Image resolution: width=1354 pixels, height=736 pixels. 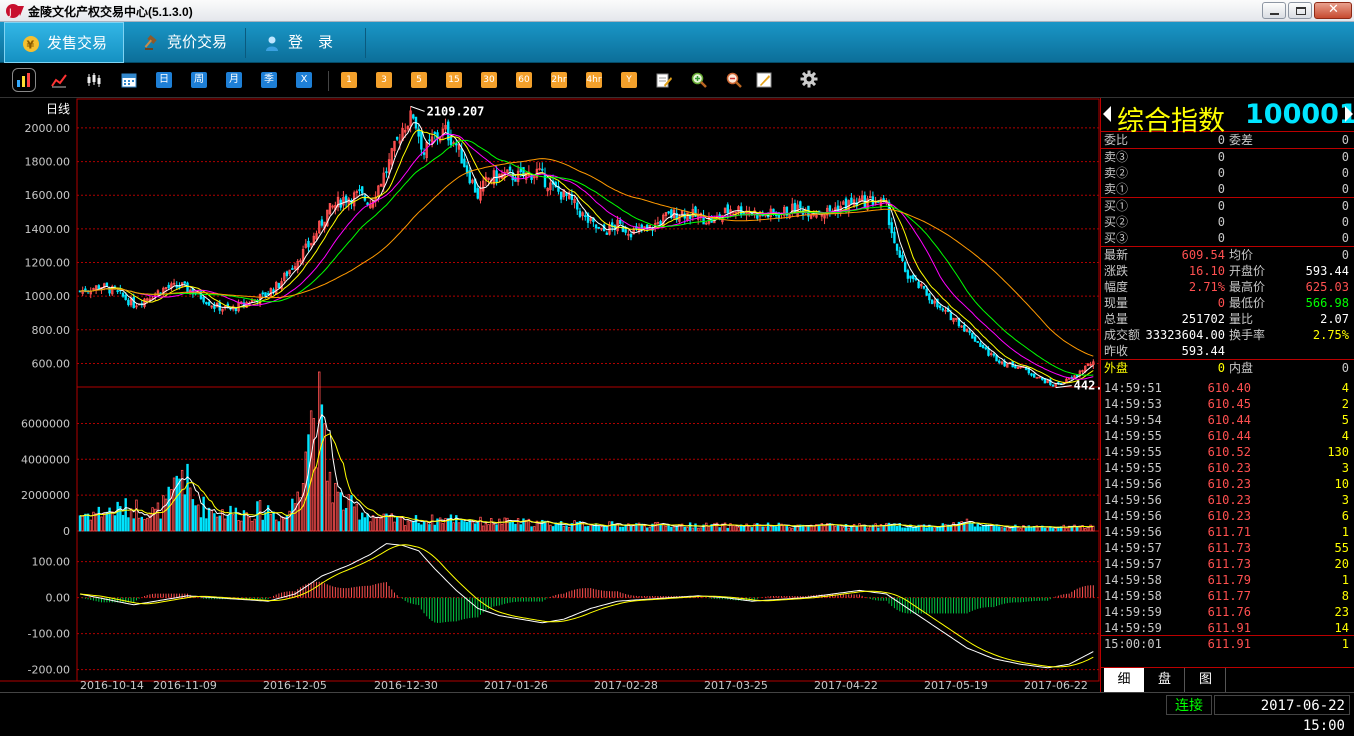 What do you see at coordinates (10, 13) in the screenshot?
I see `svg-text: J` at bounding box center [10, 13].